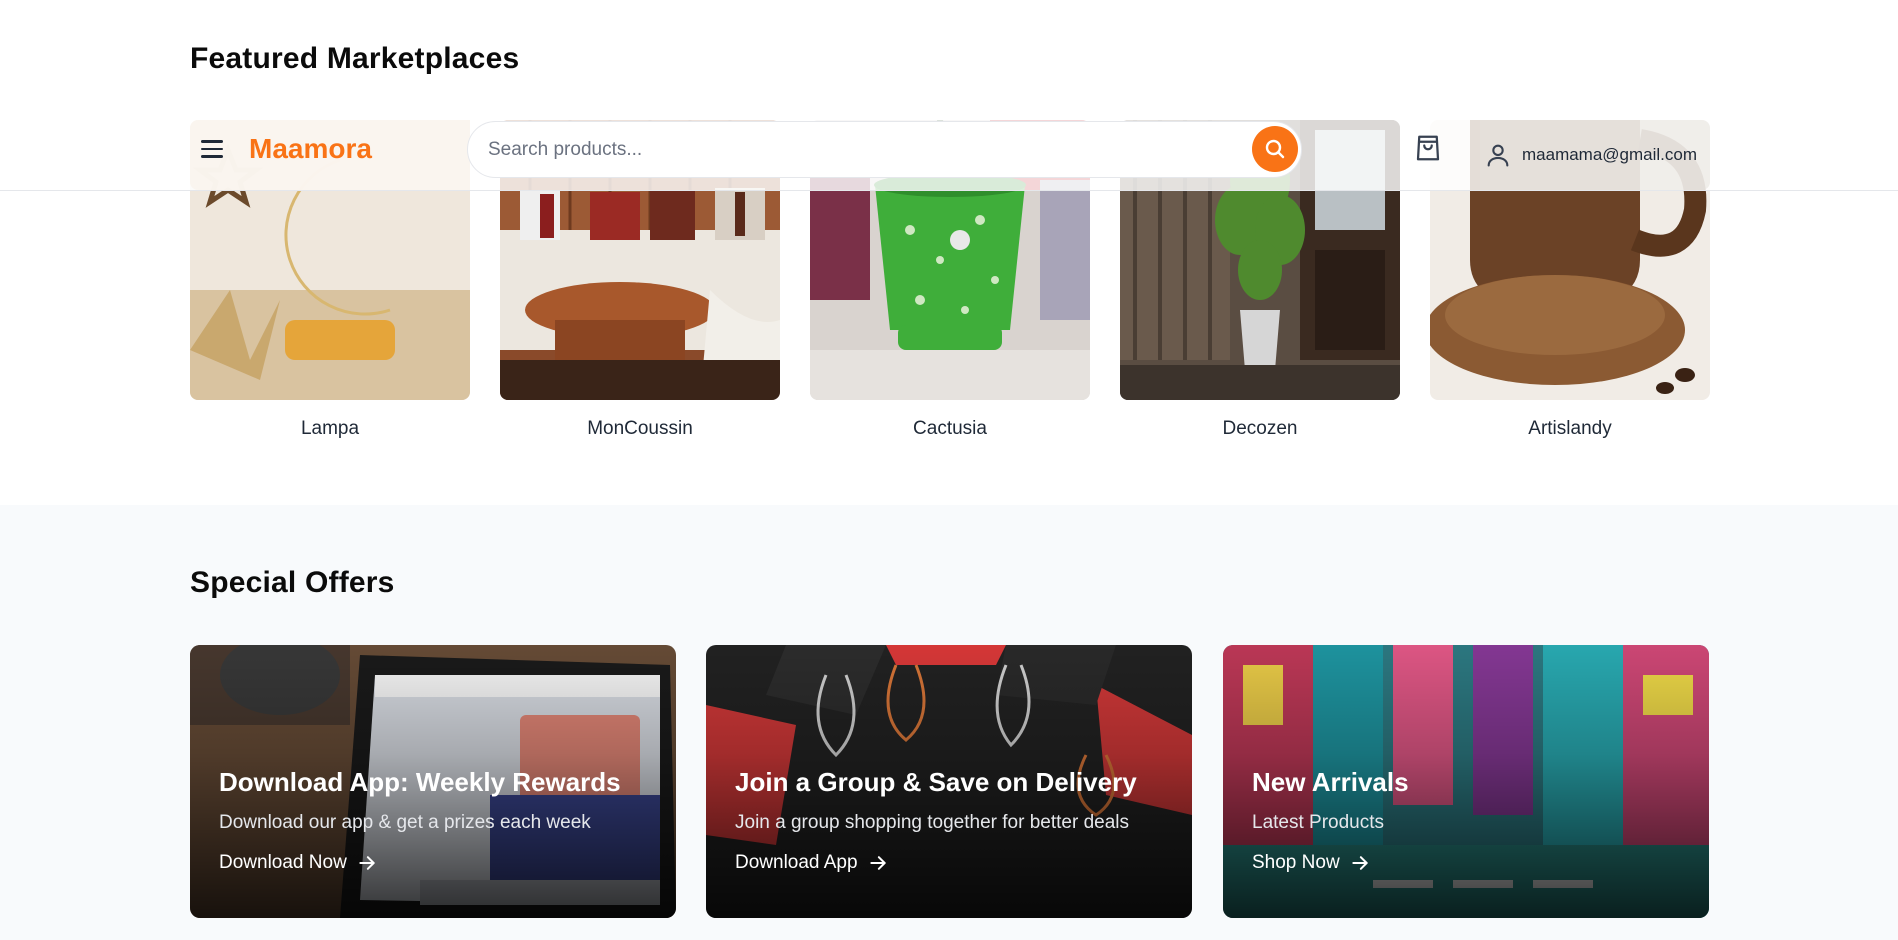 This screenshot has height=940, width=1898. I want to click on user-account-button: maamama@gmail.com, so click(1595, 155).